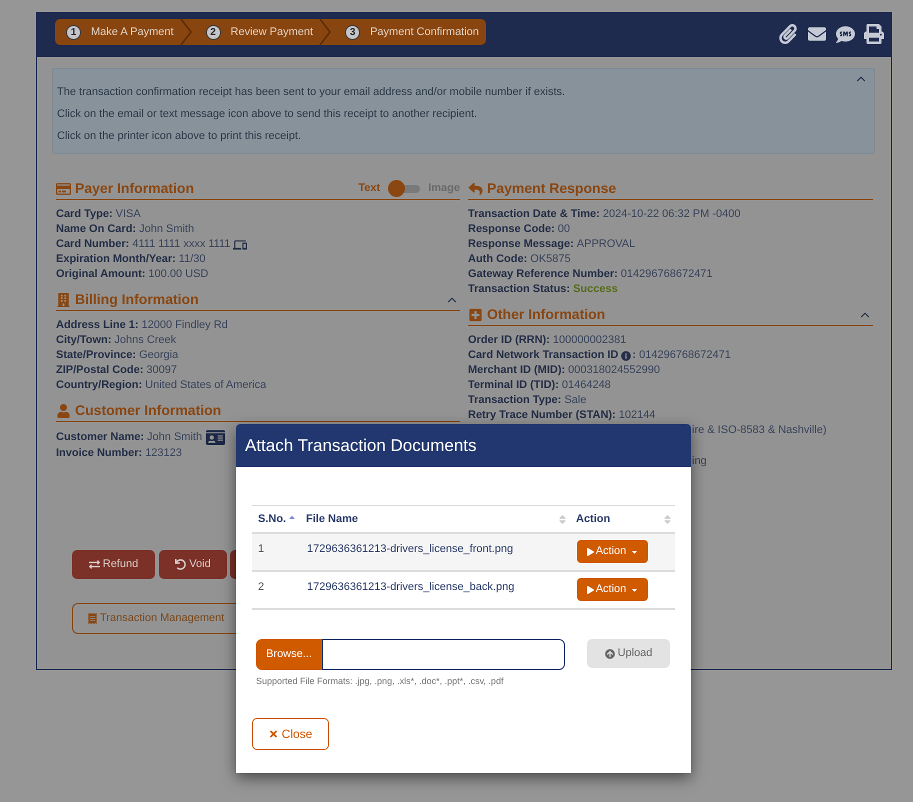 The width and height of the screenshot is (913, 802). I want to click on field-label: Transaction Status:, so click(519, 290).